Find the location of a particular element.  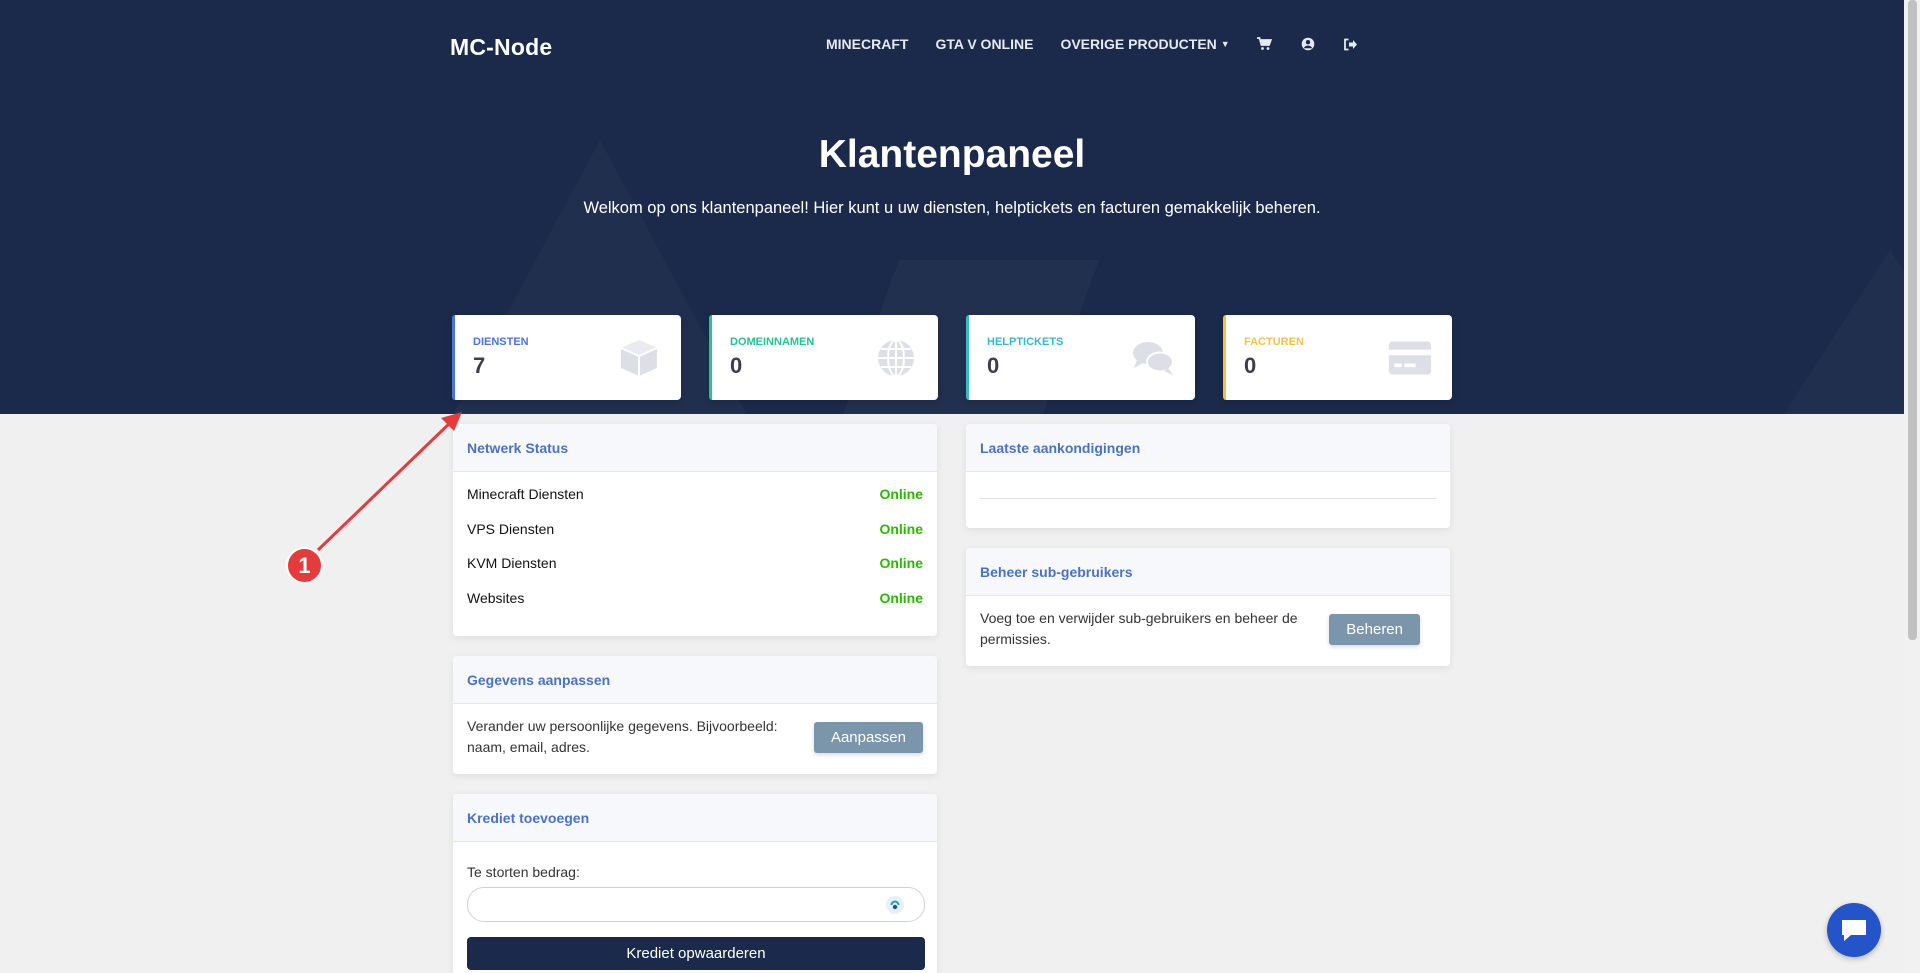

scrollbar-thumb is located at coordinates (1912, 320).